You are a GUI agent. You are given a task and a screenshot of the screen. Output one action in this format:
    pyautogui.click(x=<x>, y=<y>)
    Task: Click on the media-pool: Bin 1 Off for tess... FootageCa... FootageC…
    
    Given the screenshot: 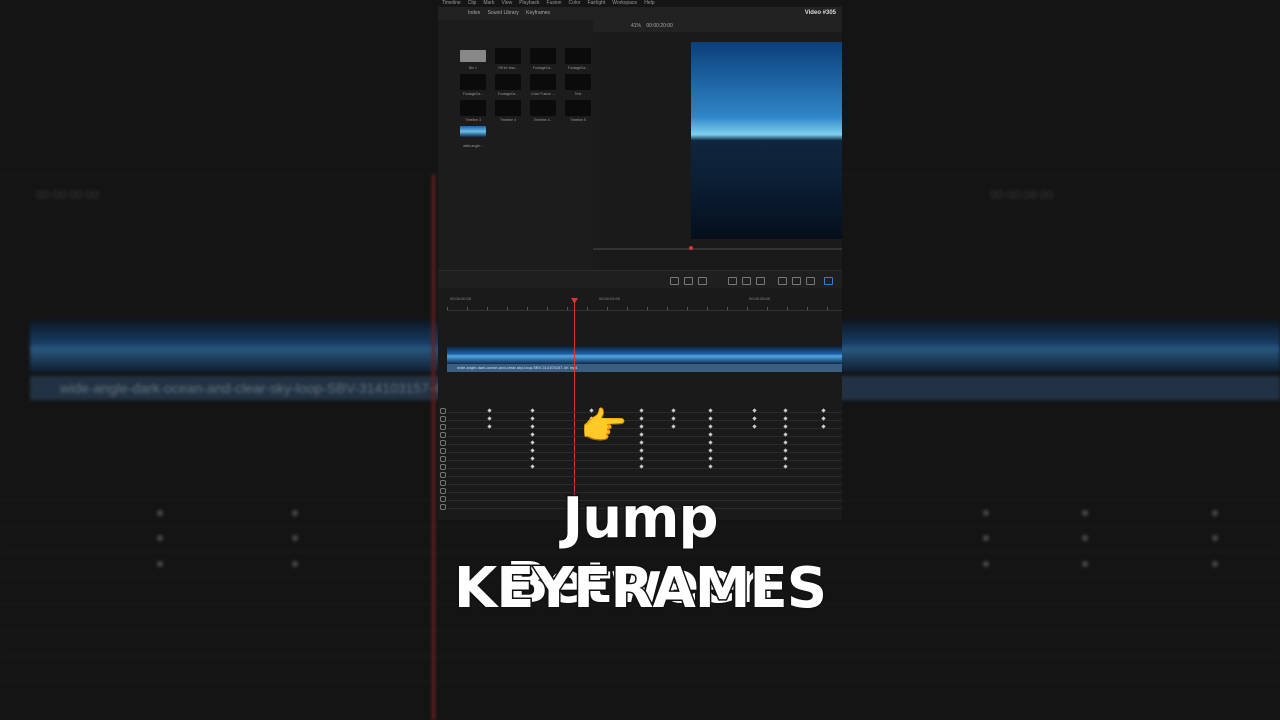 What is the action you would take?
    pyautogui.click(x=516, y=145)
    